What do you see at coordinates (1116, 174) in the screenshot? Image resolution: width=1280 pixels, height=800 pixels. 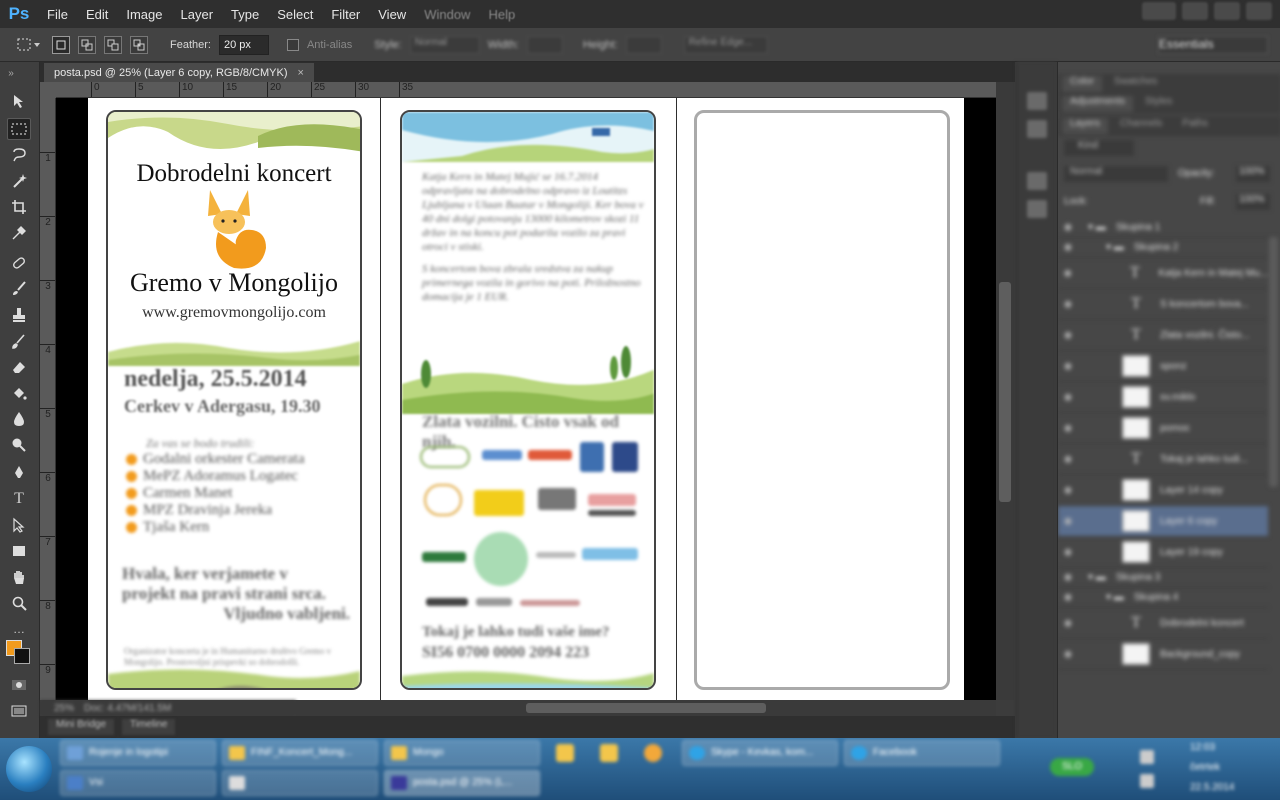 I see `blend-mode-select: Normal` at bounding box center [1116, 174].